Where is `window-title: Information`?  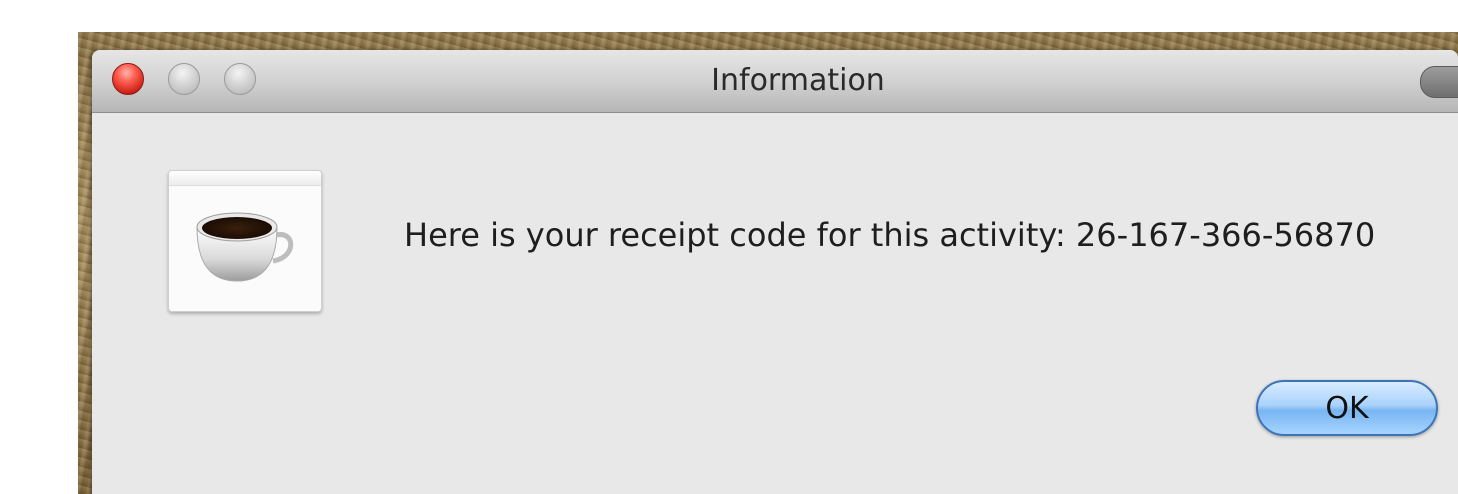 window-title: Information is located at coordinates (798, 80).